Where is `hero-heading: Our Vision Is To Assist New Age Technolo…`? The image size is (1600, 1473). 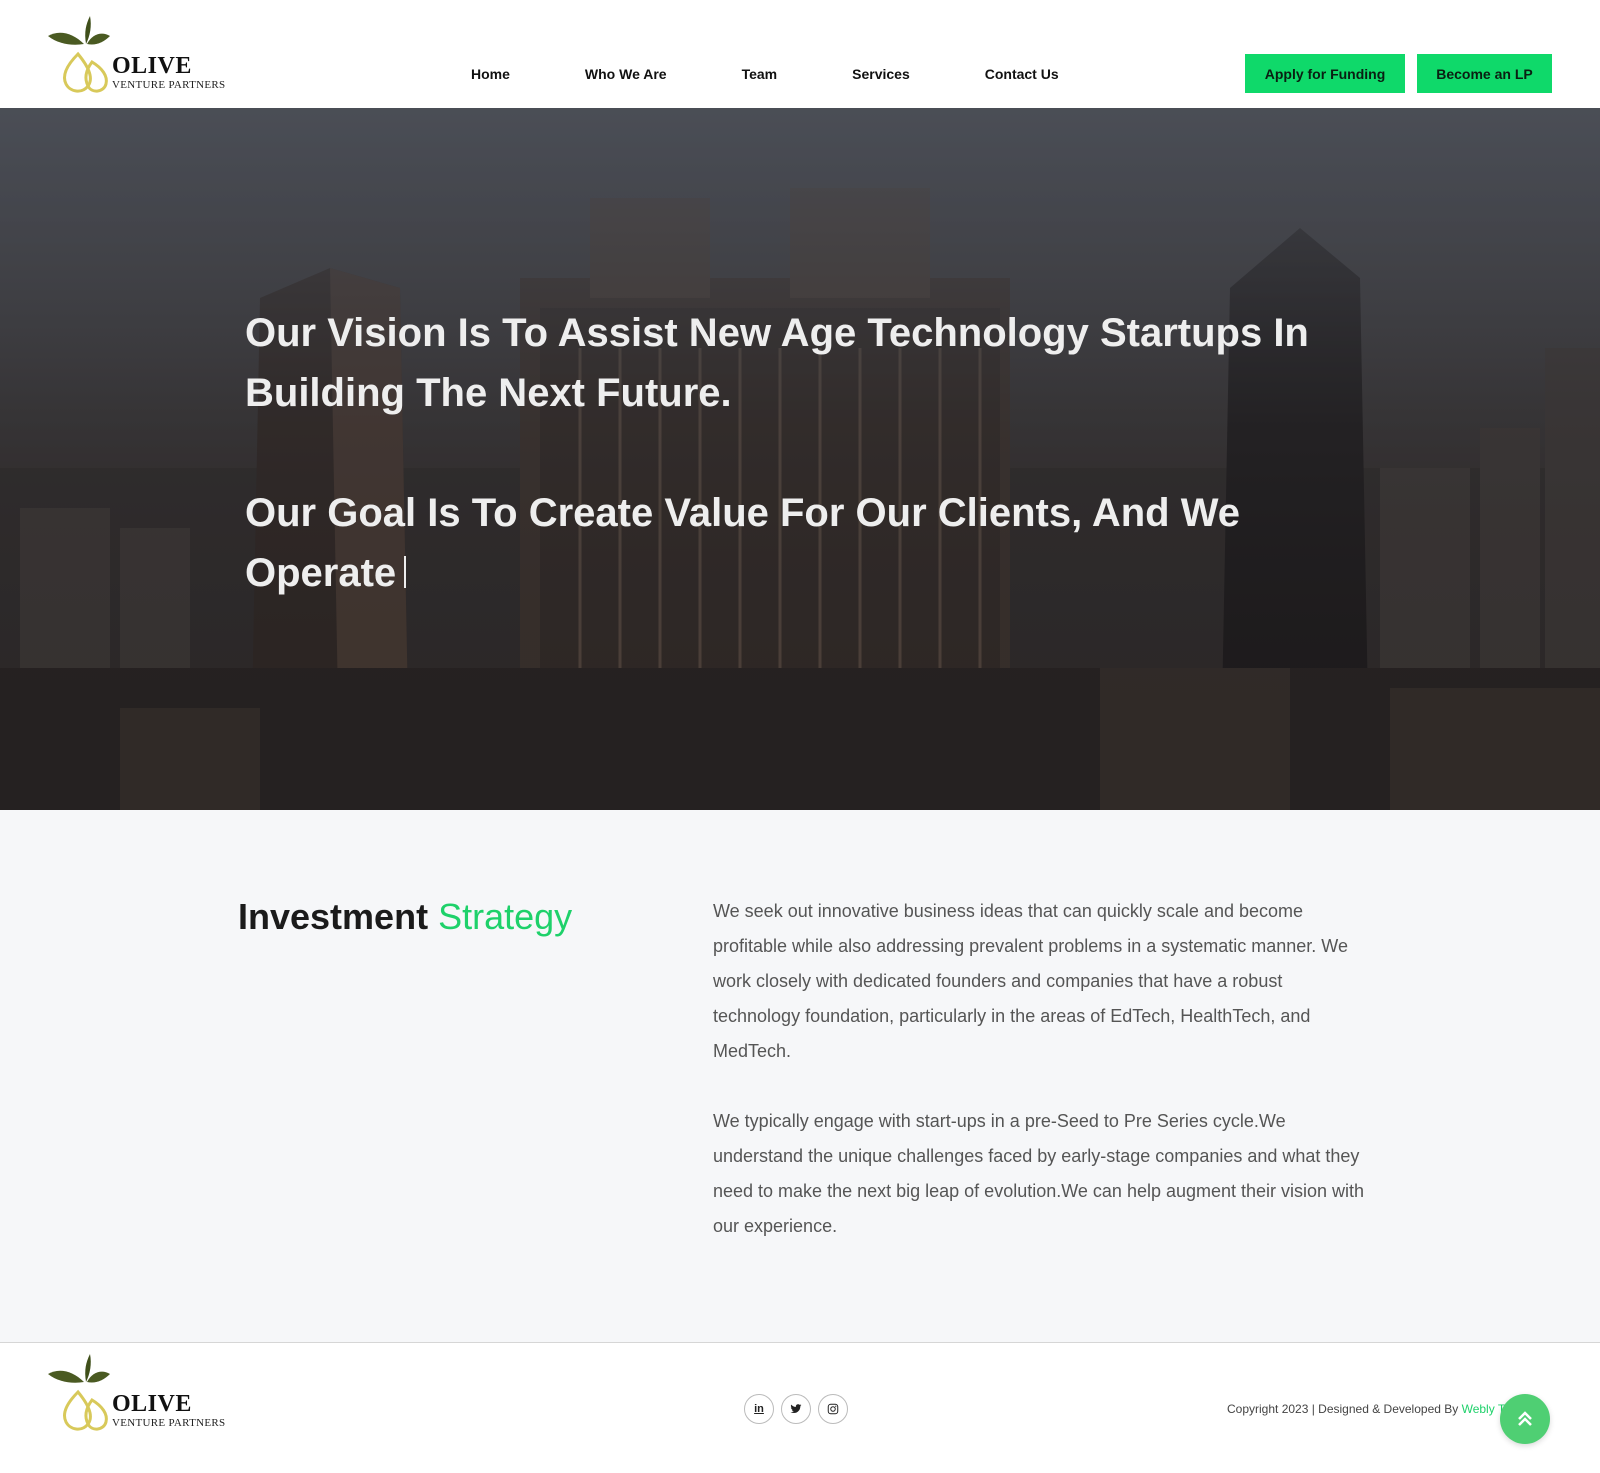 hero-heading: Our Vision Is To Assist New Age Technolo… is located at coordinates (785, 453).